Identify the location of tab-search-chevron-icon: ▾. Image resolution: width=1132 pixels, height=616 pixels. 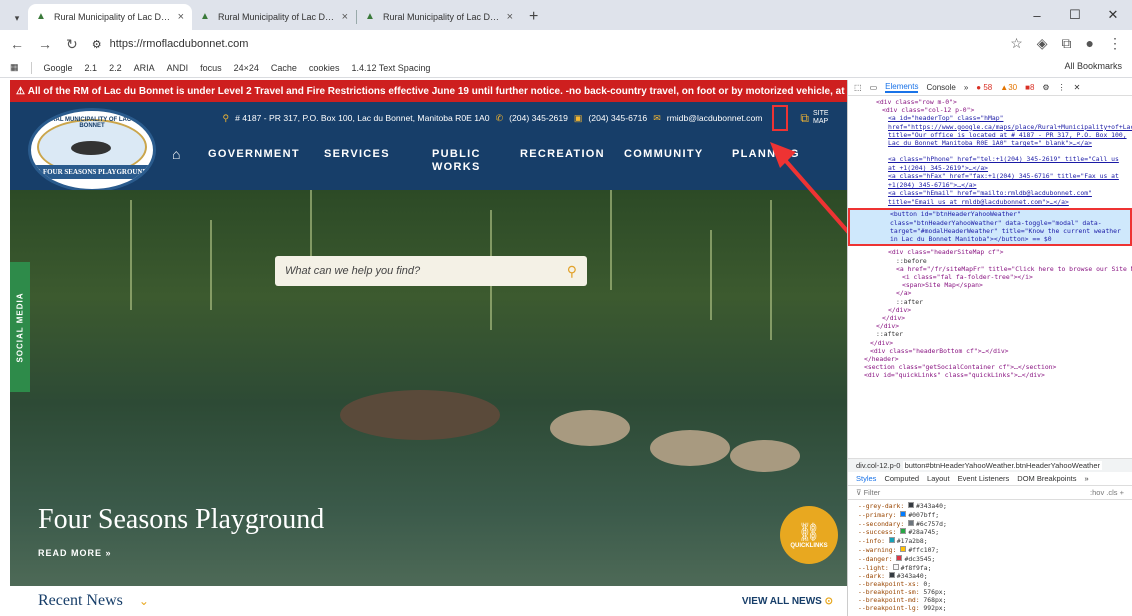
(17, 18).